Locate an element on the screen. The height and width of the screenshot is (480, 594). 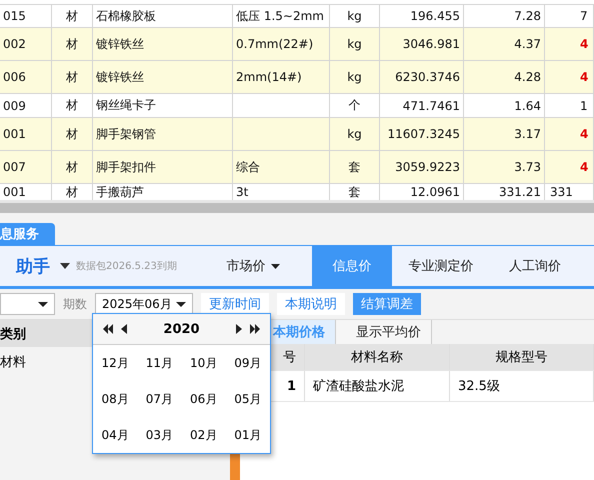
table-row: 001 材 脚手架钢管 kg 11607.3245 3.17 4 is located at coordinates (297, 133).